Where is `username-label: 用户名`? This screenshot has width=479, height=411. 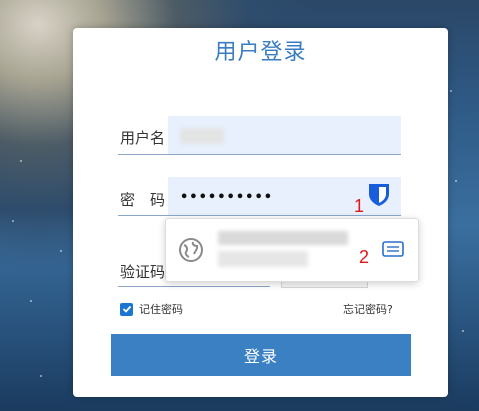 username-label: 用户名 is located at coordinates (143, 138).